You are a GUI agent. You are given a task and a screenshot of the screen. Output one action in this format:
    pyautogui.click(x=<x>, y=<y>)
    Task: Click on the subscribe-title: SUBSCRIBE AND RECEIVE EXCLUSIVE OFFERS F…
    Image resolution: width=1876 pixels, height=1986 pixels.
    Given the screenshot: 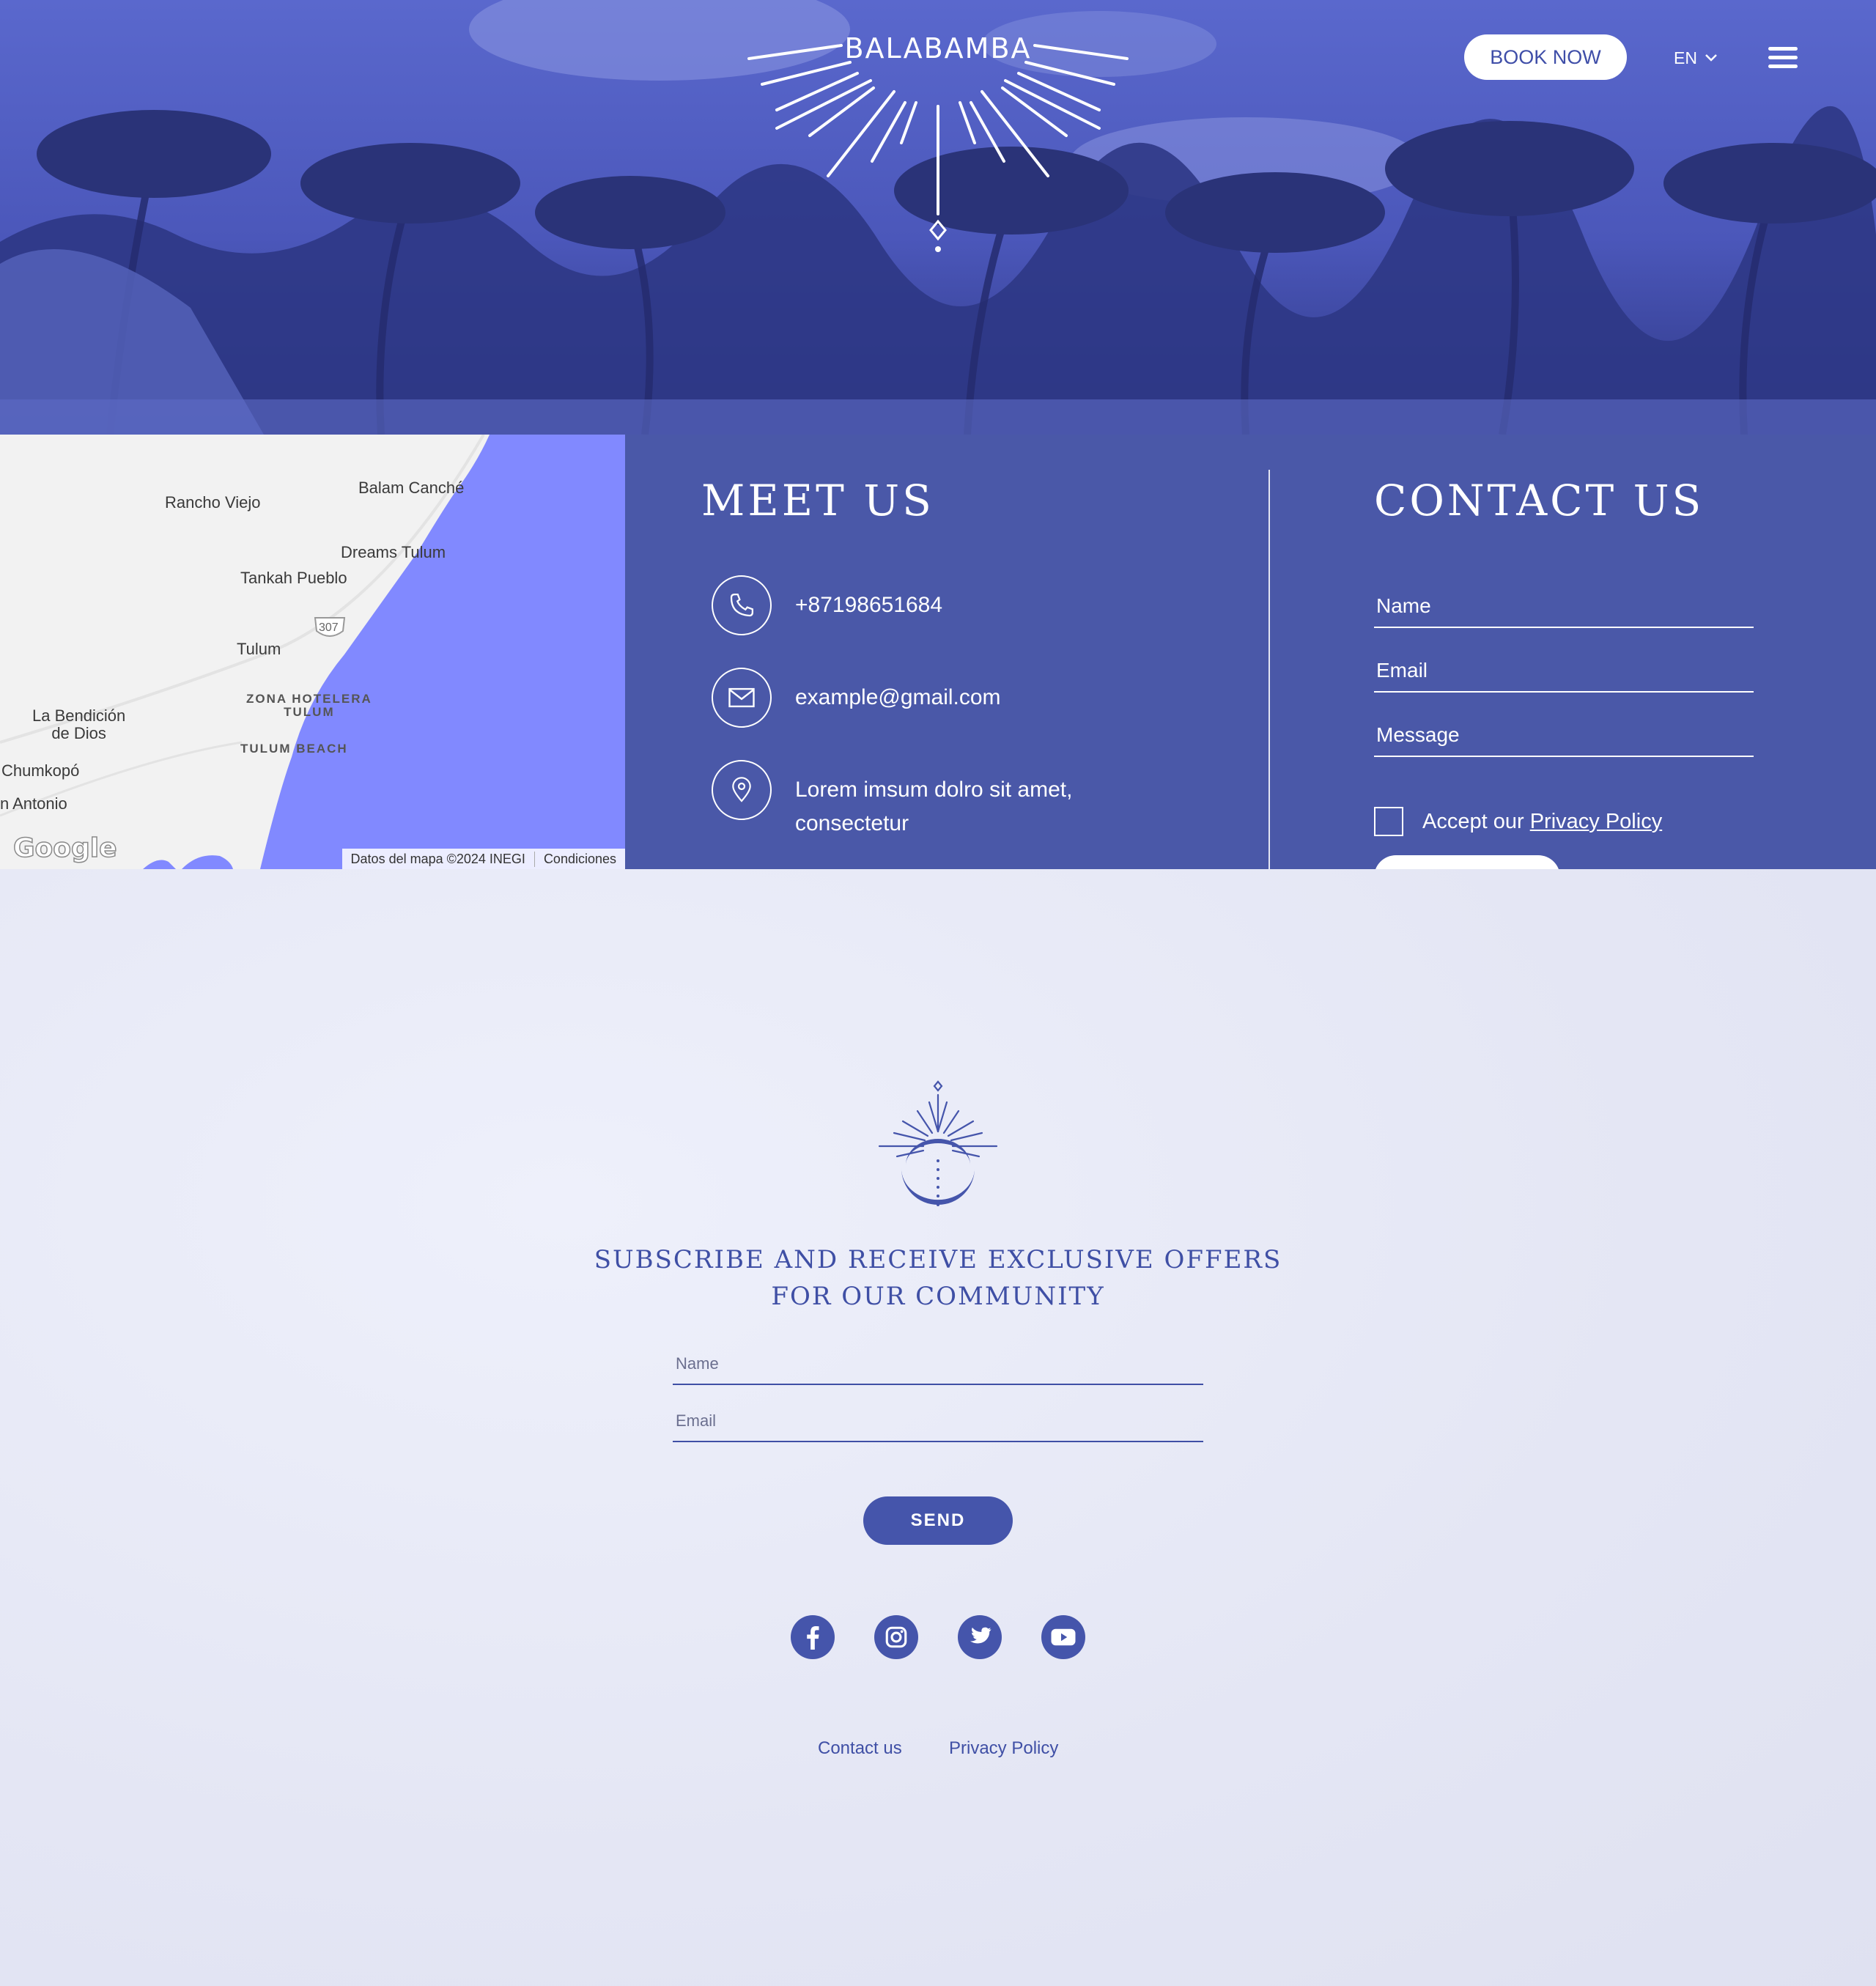 What is the action you would take?
    pyautogui.click(x=938, y=1278)
    